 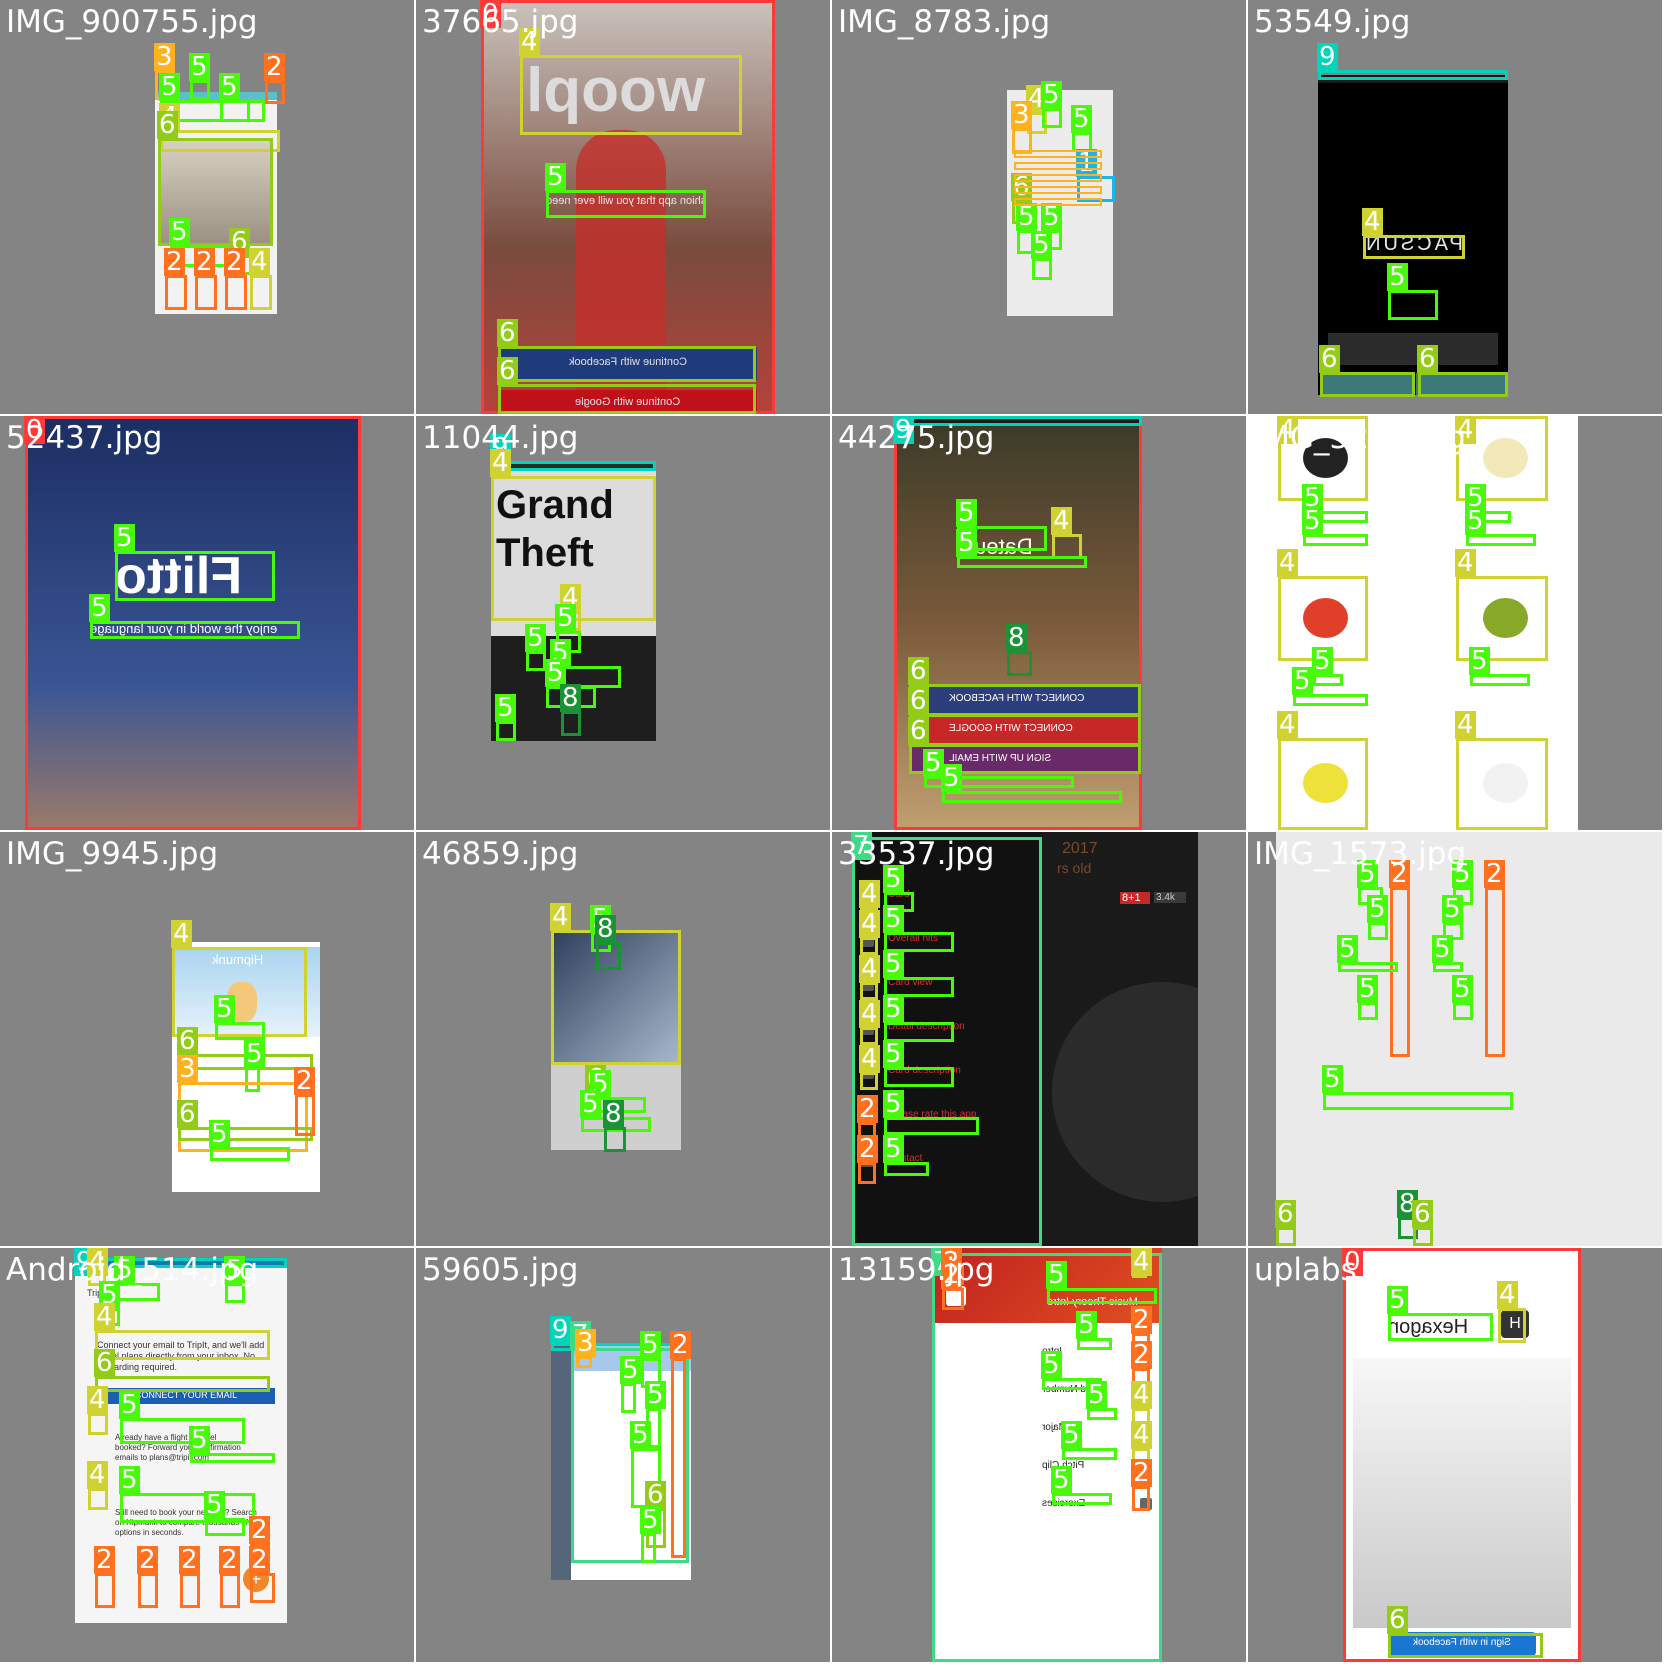 I want to click on tile: 973552556559605.jpg, so click(x=623, y=1455).